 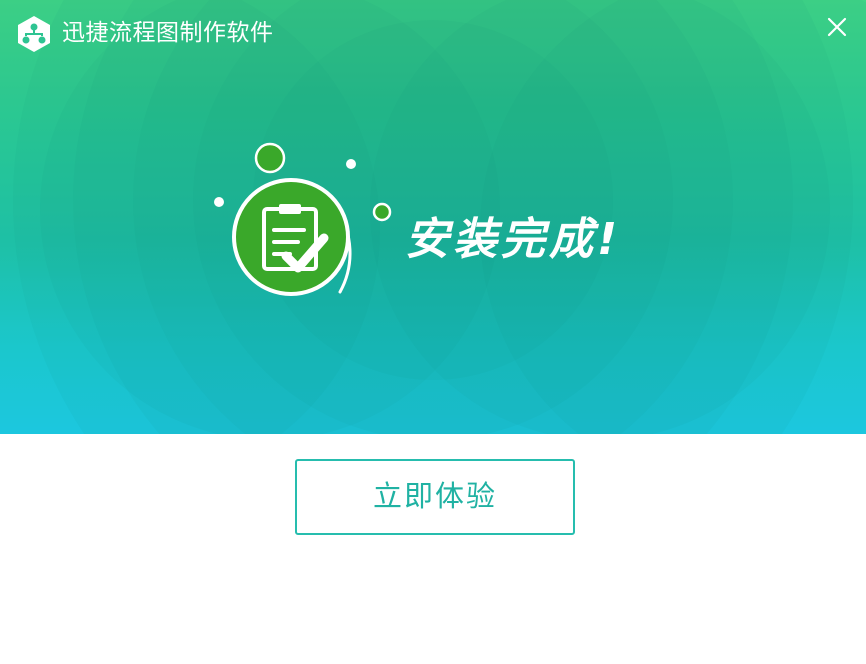 What do you see at coordinates (34, 34) in the screenshot?
I see `flowchart-logo-icon` at bounding box center [34, 34].